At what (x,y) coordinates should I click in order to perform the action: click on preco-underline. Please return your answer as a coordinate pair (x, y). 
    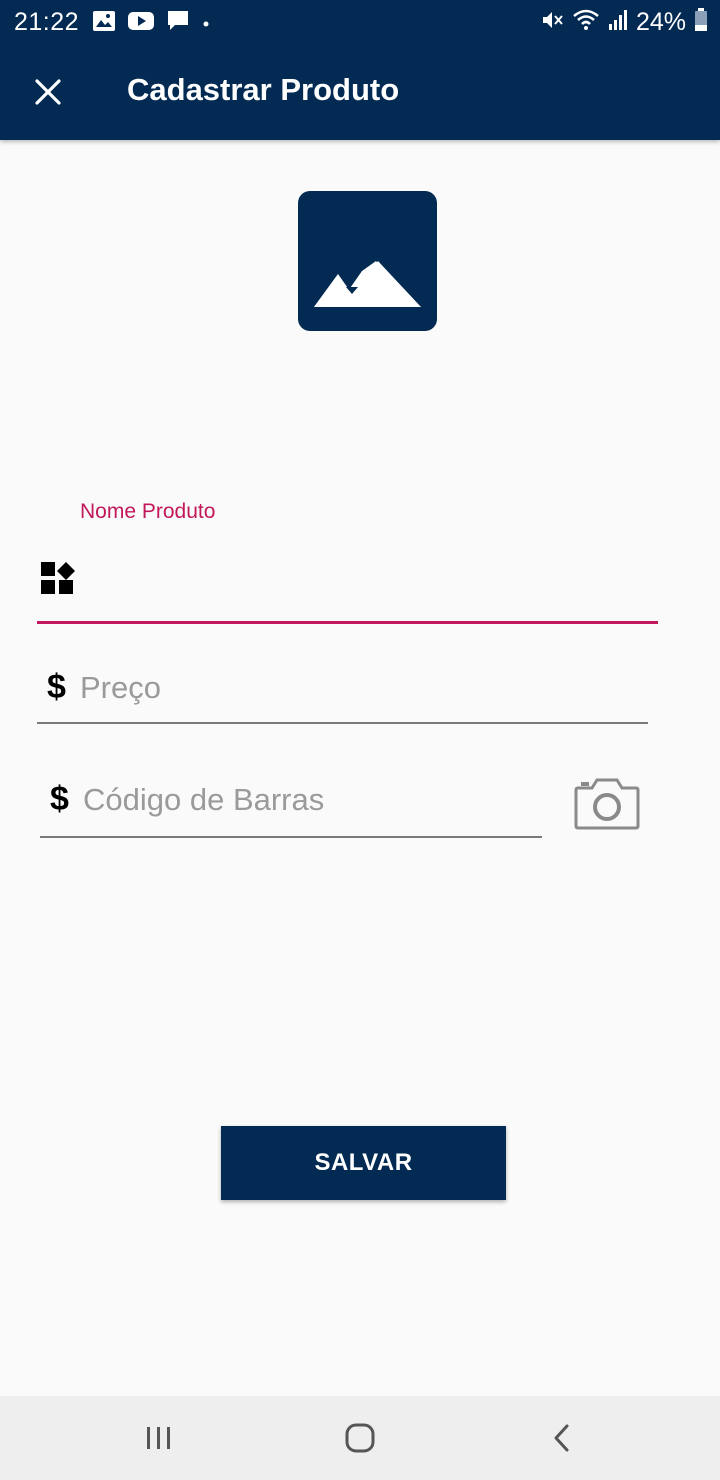
    Looking at the image, I should click on (342, 723).